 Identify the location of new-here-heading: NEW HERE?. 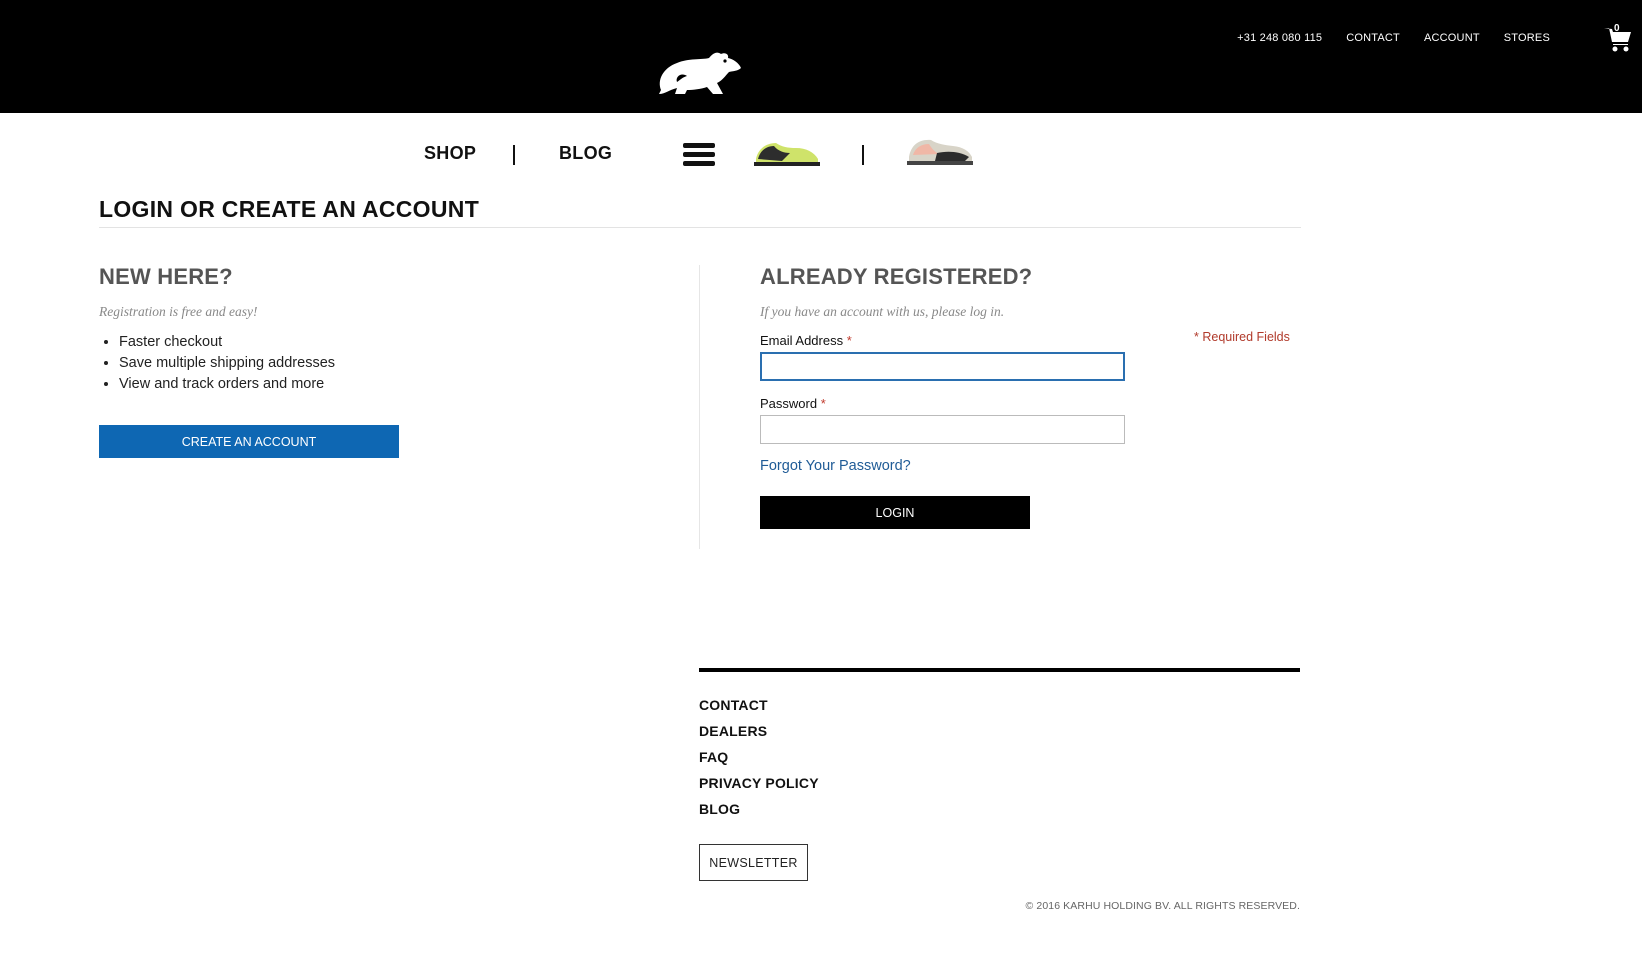
(166, 276).